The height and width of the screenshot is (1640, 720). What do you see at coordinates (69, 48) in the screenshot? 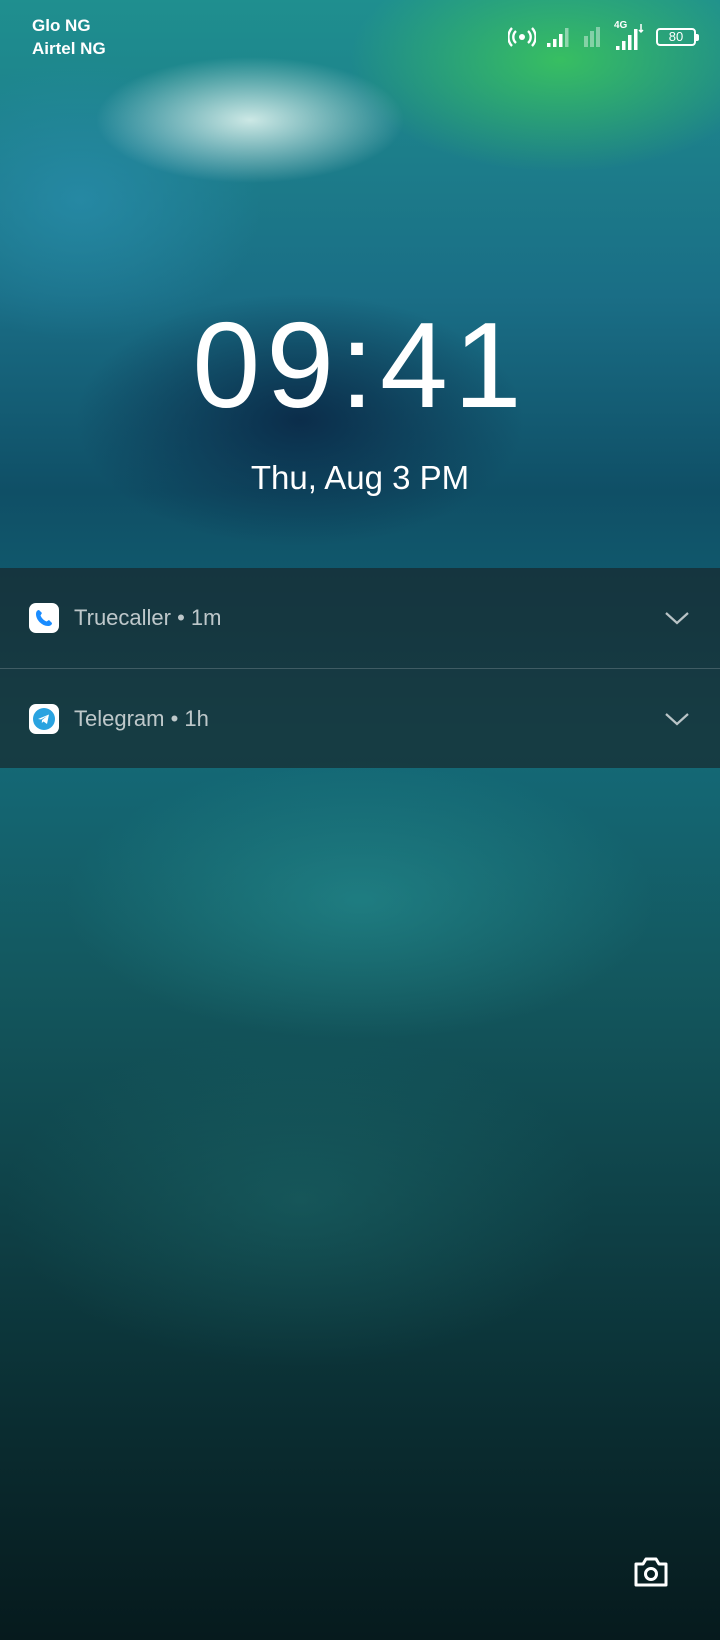
I see `carrier-2: Airtel NG` at bounding box center [69, 48].